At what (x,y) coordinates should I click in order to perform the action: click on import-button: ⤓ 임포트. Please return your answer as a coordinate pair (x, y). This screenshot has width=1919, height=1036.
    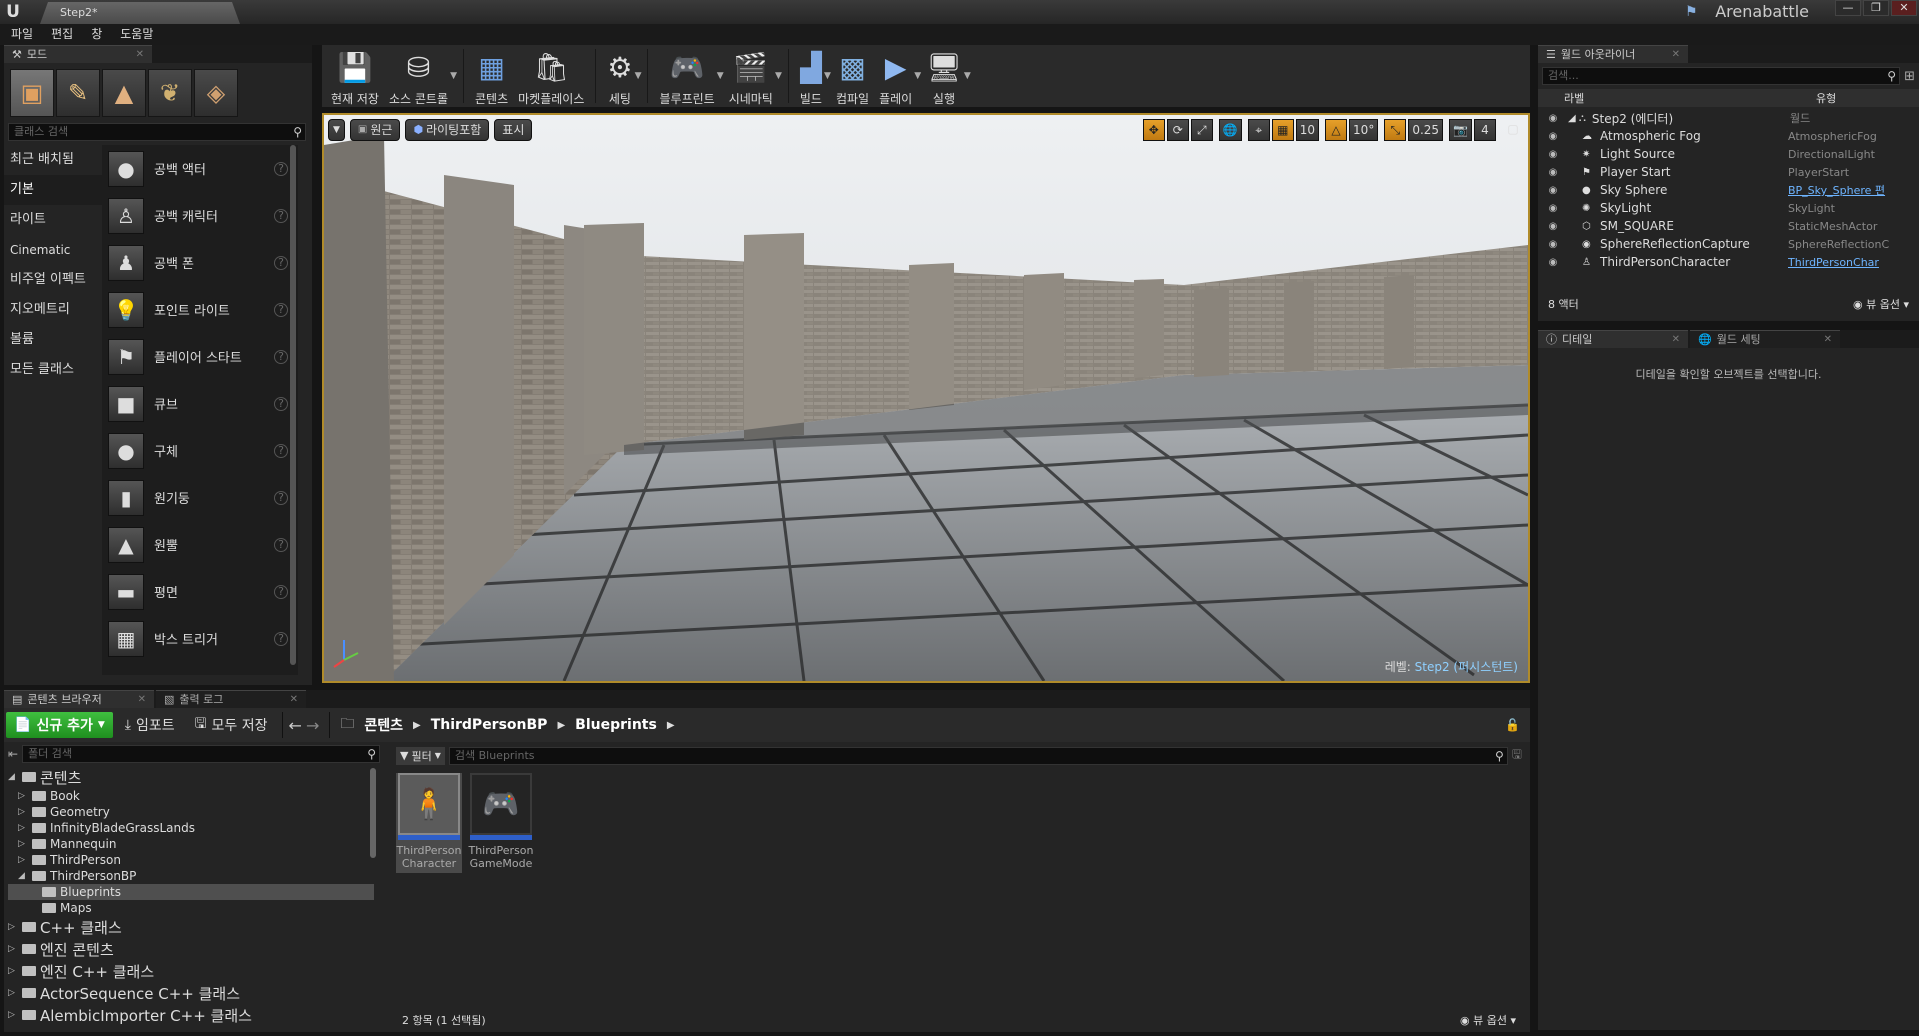
    Looking at the image, I should click on (150, 725).